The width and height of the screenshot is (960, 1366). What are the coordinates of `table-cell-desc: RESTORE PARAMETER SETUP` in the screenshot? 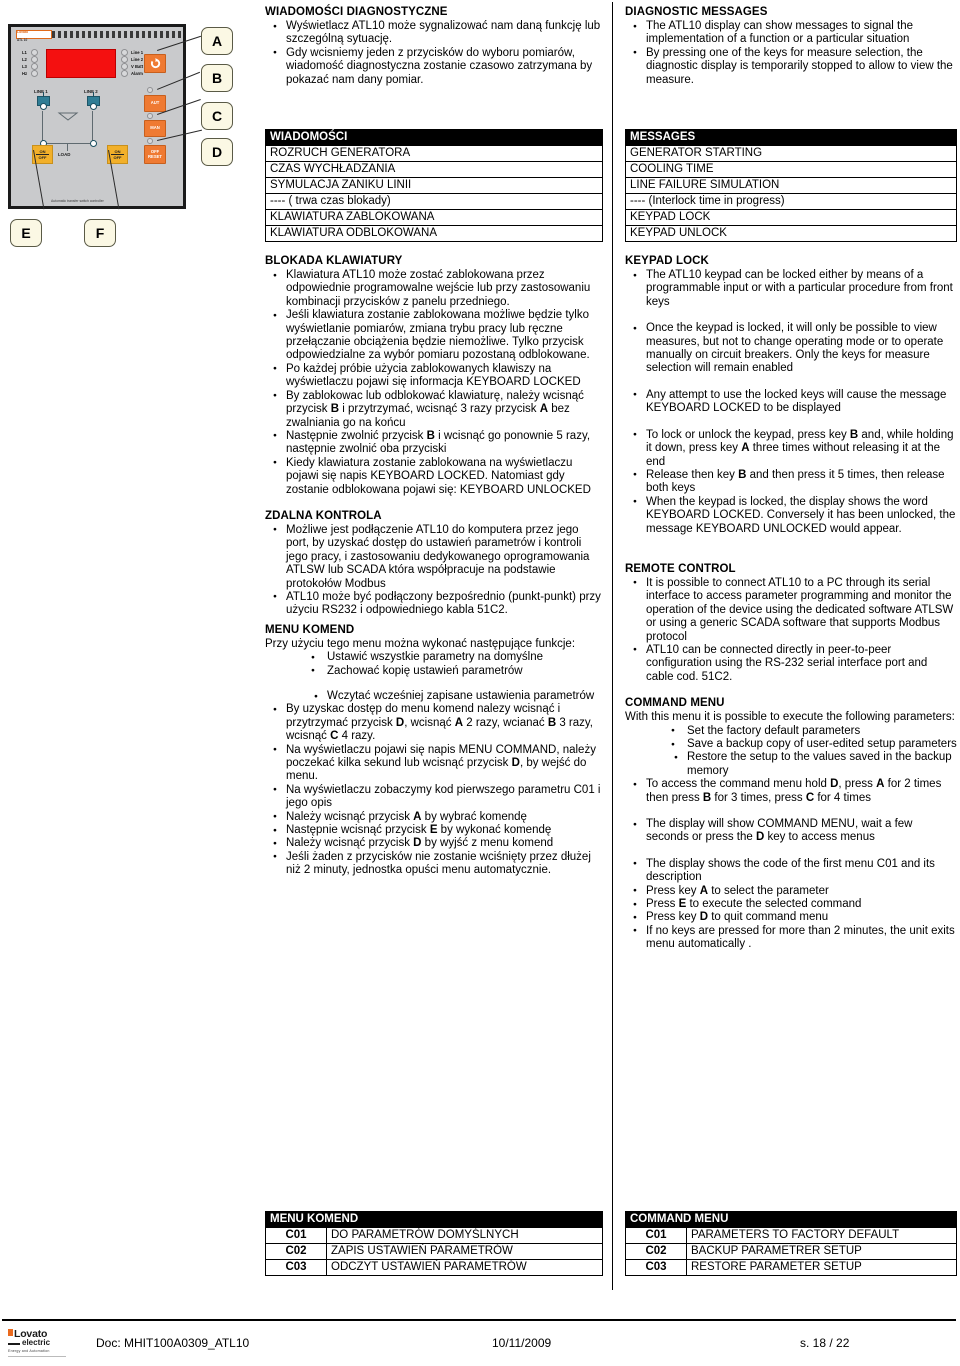 It's located at (821, 1267).